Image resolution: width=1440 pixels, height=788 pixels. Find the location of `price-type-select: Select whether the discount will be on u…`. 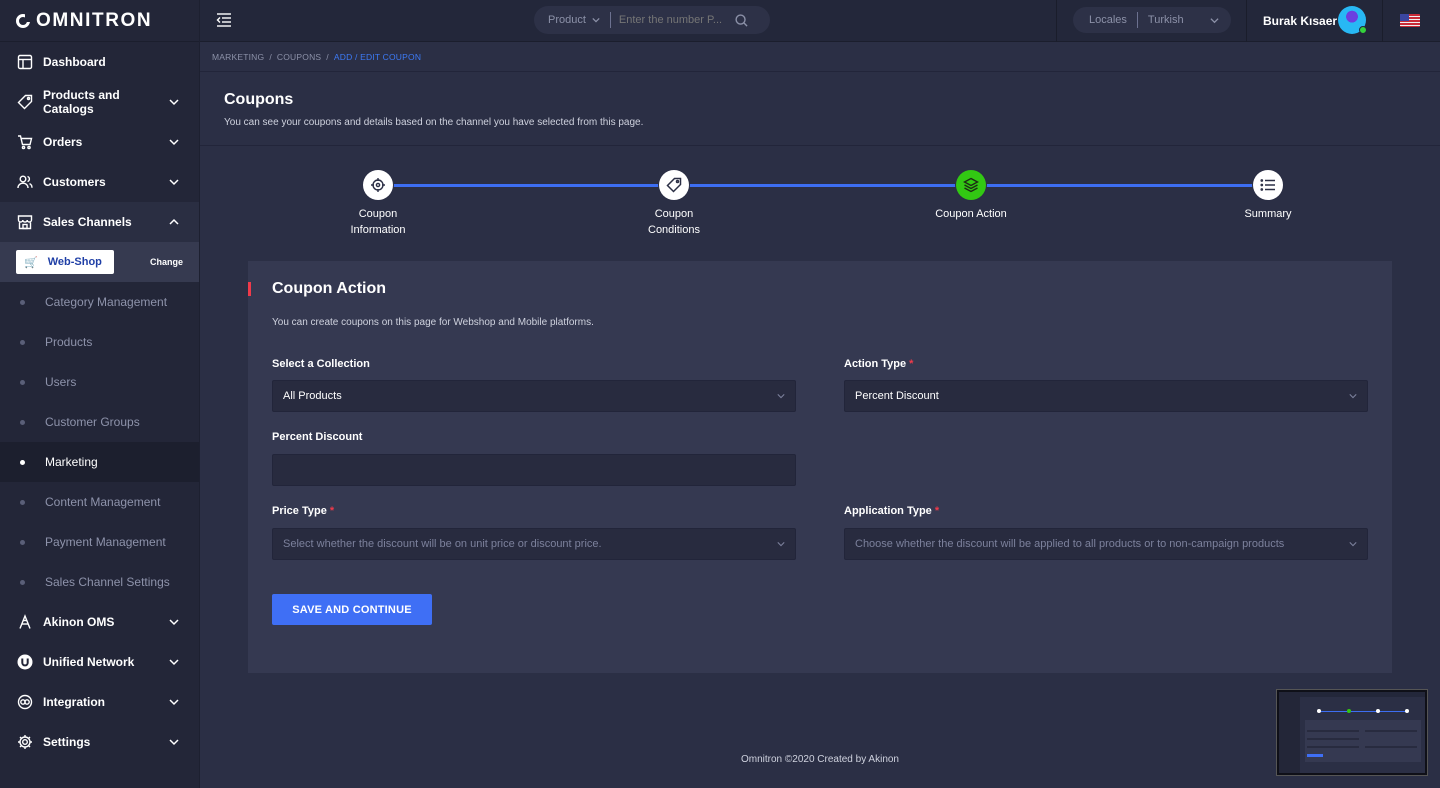

price-type-select: Select whether the discount will be on u… is located at coordinates (534, 544).